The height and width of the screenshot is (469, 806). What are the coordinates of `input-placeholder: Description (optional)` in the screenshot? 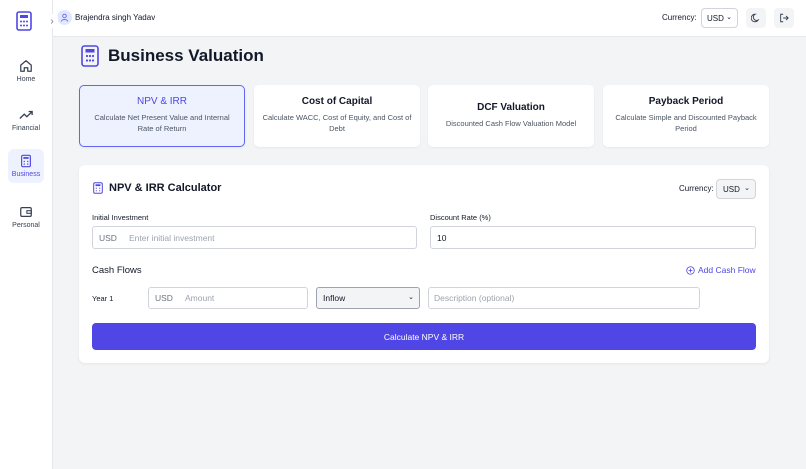 It's located at (474, 298).